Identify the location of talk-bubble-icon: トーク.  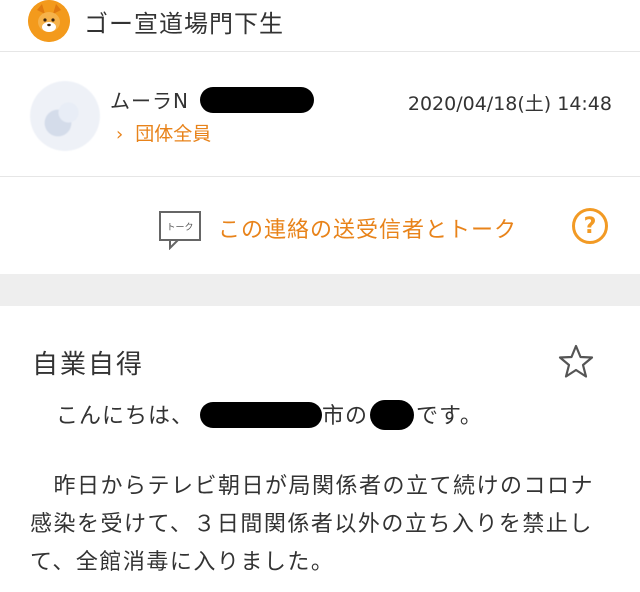
(180, 230).